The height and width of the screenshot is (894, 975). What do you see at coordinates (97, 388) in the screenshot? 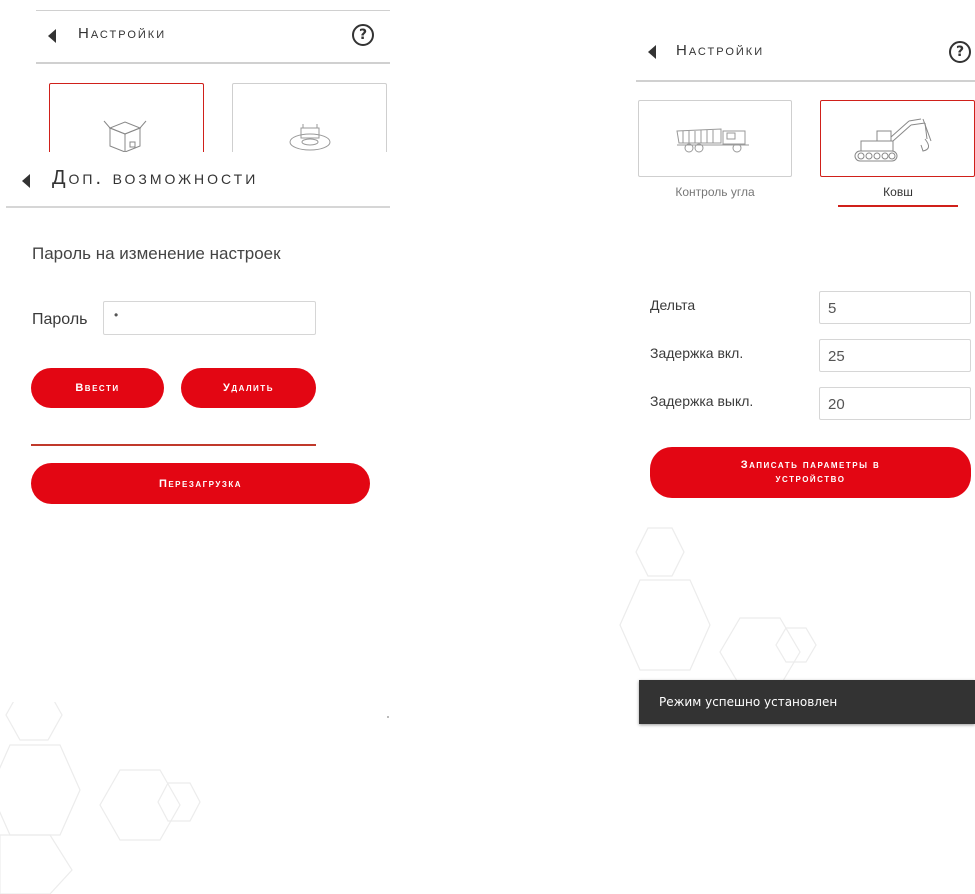
I see `enter-button: Ввести` at bounding box center [97, 388].